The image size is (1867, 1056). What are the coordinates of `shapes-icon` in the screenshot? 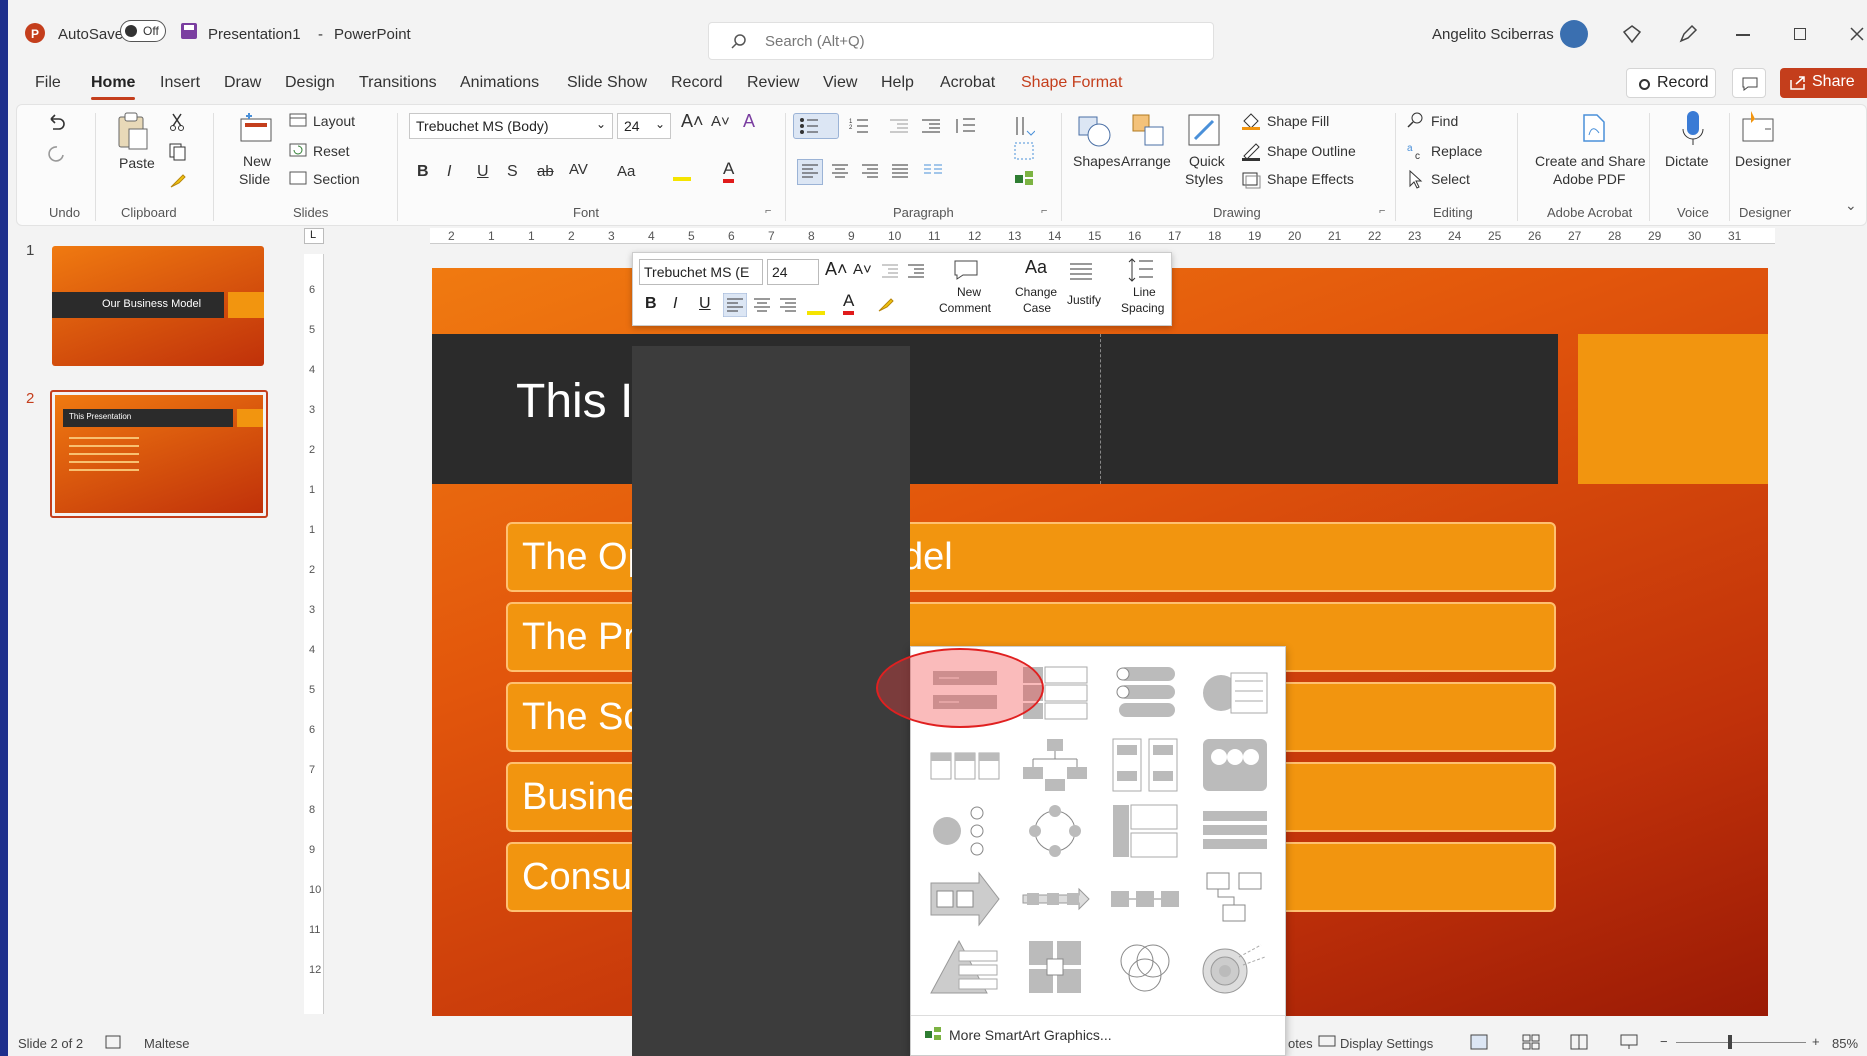 It's located at (1095, 131).